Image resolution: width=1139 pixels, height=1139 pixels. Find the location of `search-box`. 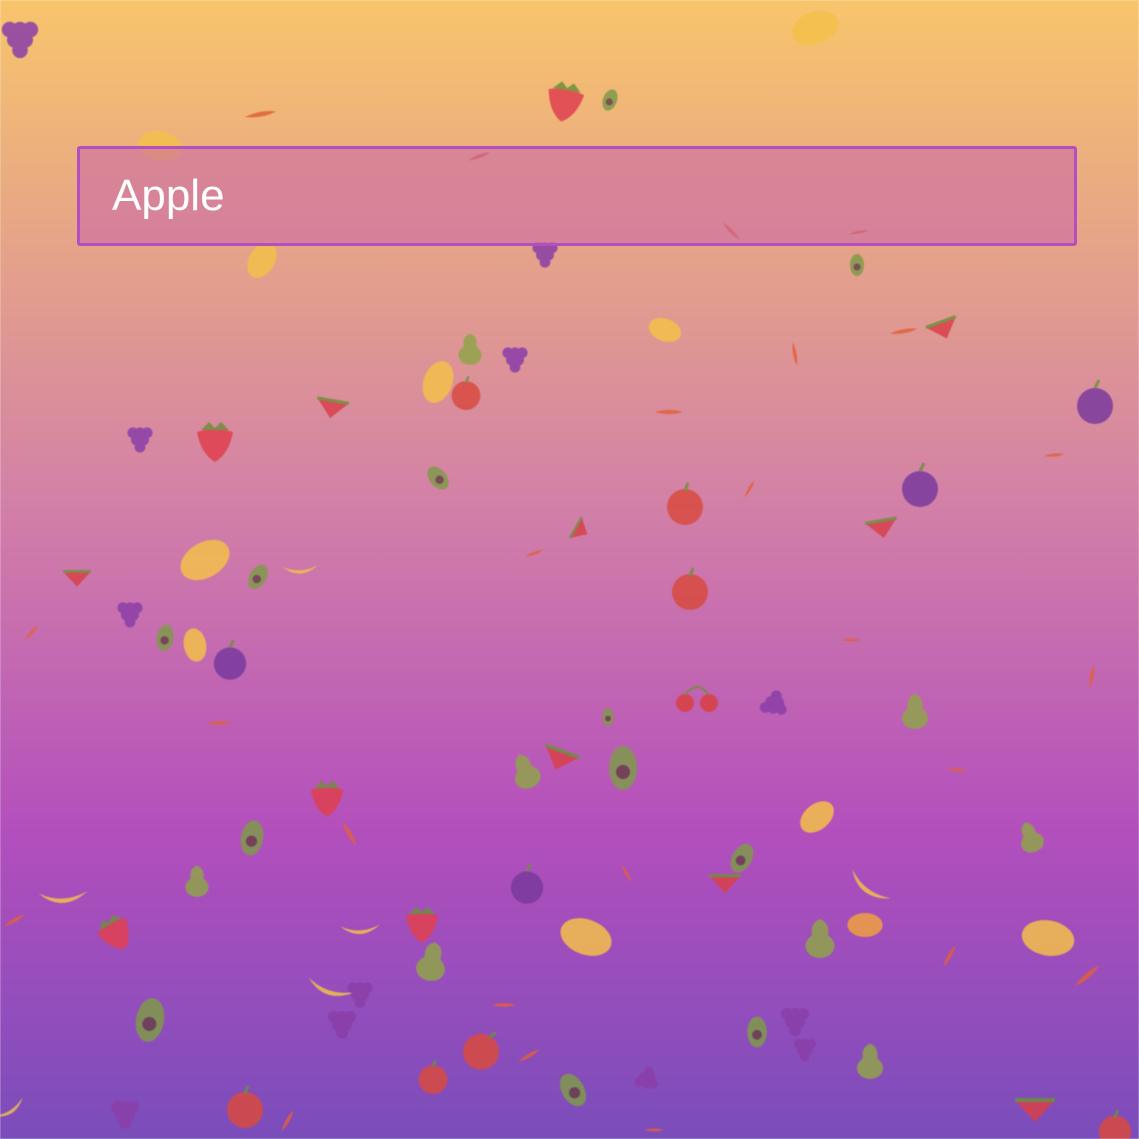

search-box is located at coordinates (577, 196).